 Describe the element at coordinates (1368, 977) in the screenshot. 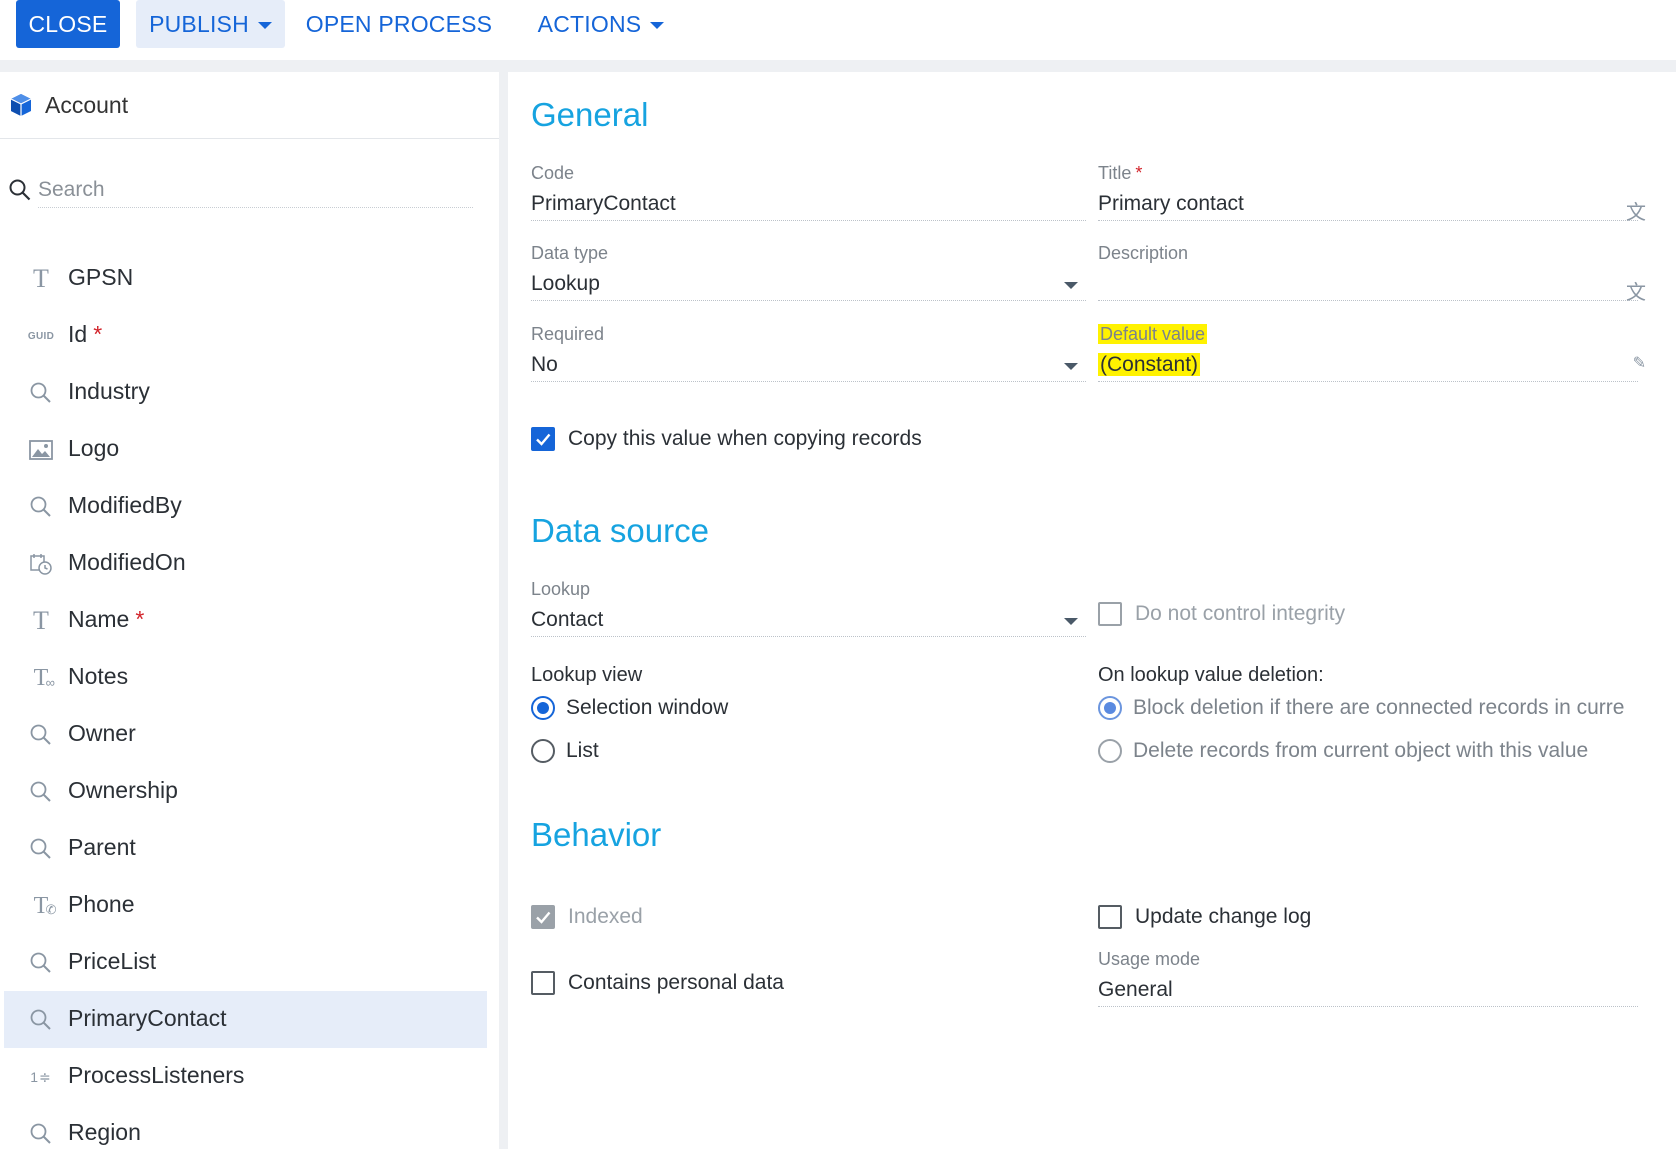

I see `usage-mode-select: Usage mode General` at that location.